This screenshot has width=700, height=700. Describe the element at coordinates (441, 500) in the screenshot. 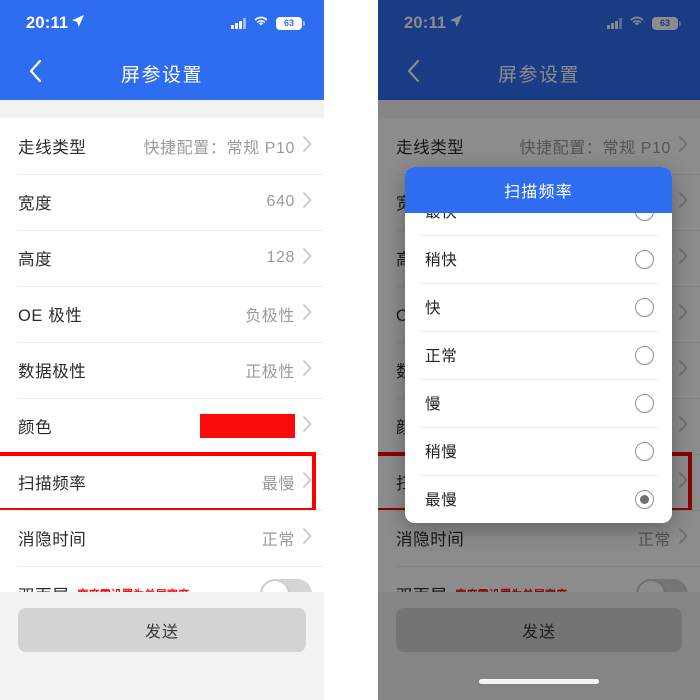

I see `dialog-option-label: 最慢` at that location.